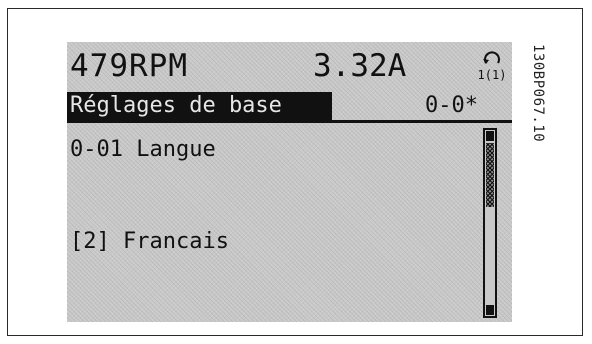 Image resolution: width=592 pixels, height=344 pixels. Describe the element at coordinates (289, 66) in the screenshot. I see `status-line: 479RPM 3.32A 1(1)` at that location.